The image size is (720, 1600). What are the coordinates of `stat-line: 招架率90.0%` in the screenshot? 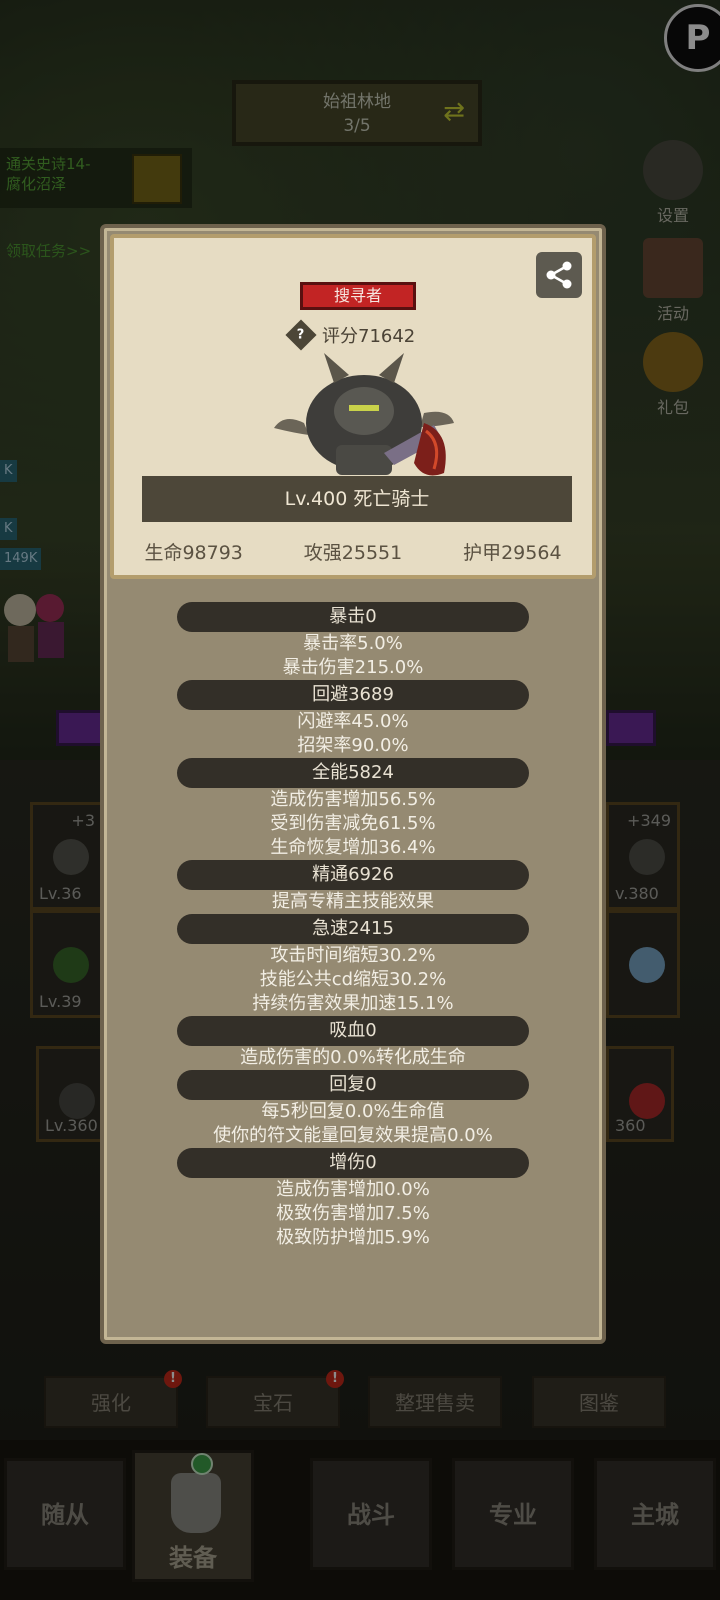 It's located at (353, 745).